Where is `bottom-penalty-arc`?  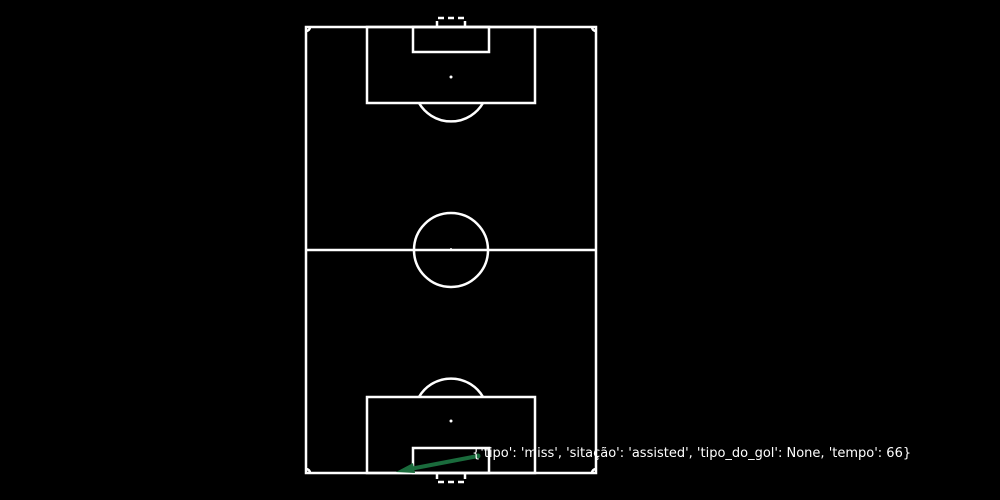 bottom-penalty-arc is located at coordinates (451, 387).